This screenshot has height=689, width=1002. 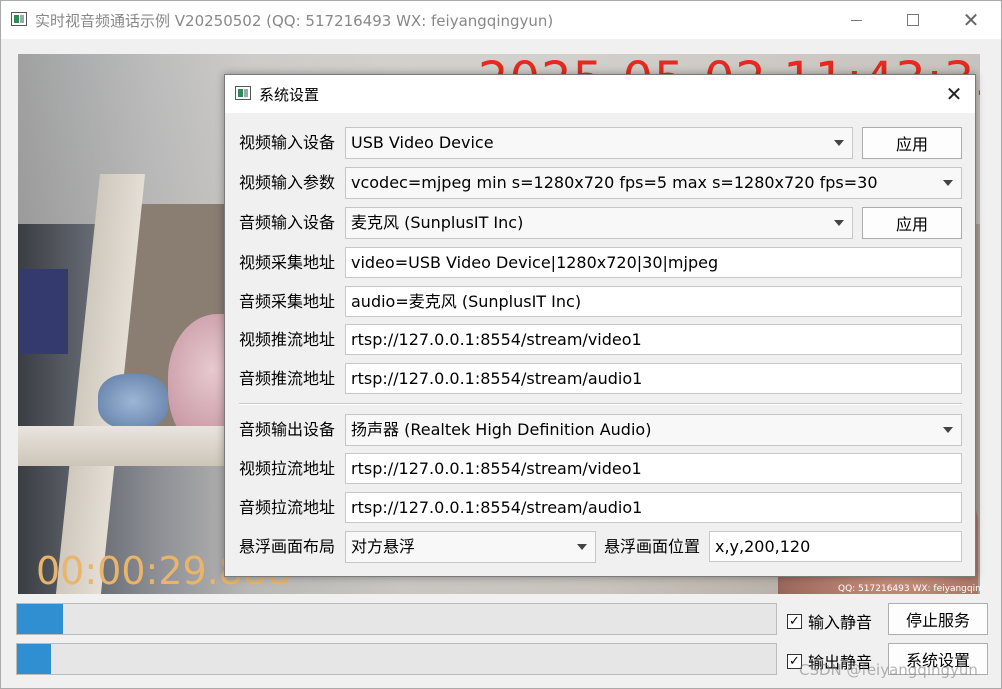 What do you see at coordinates (909, 589) in the screenshot?
I see `osd-watermark: QQ: 517216493 WX: feiyangqingyun` at bounding box center [909, 589].